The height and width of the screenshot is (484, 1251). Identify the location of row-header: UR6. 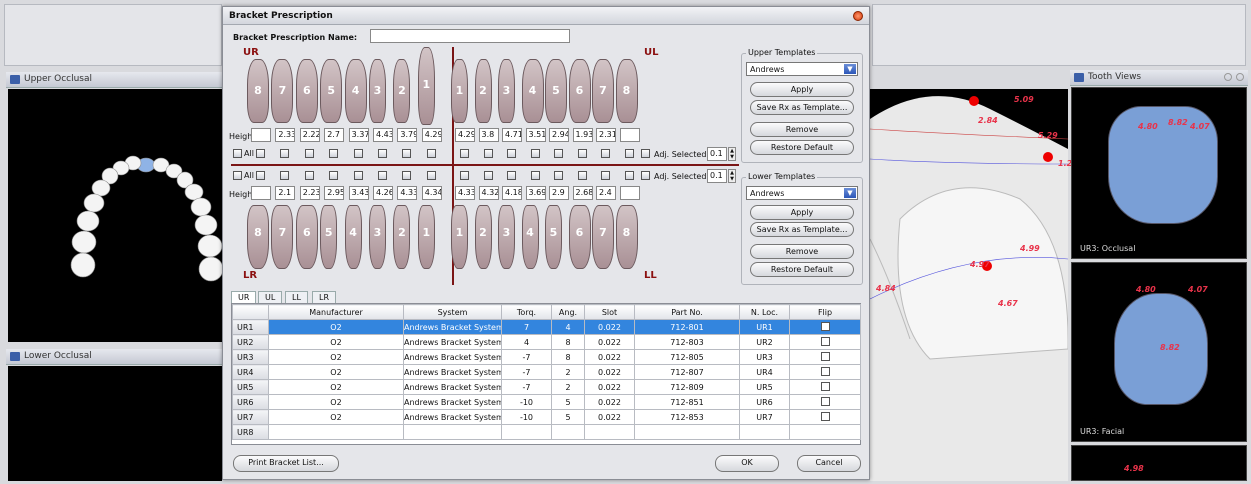
(250, 402).